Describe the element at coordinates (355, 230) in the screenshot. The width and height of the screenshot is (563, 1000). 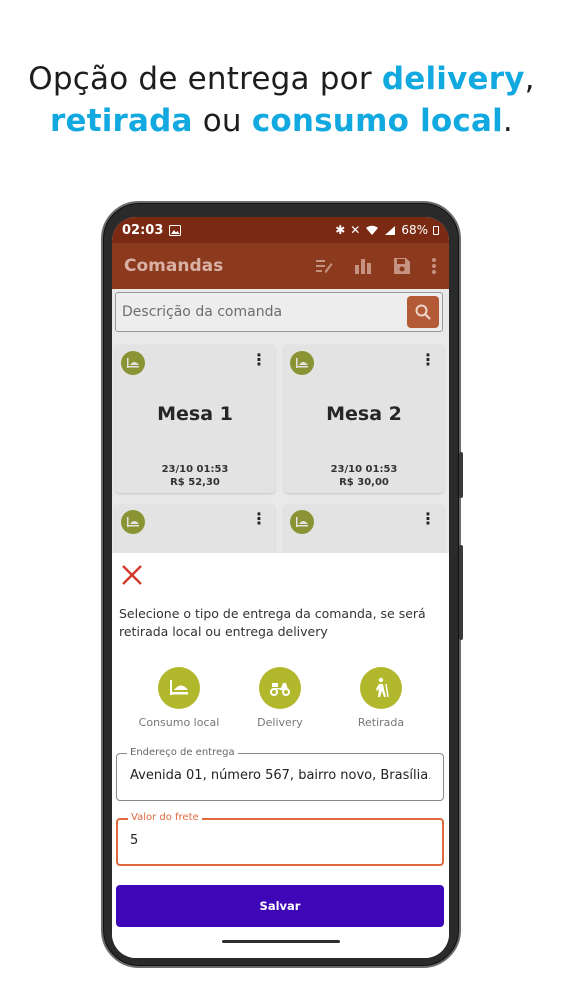
I see `mute-icon: ✕` at that location.